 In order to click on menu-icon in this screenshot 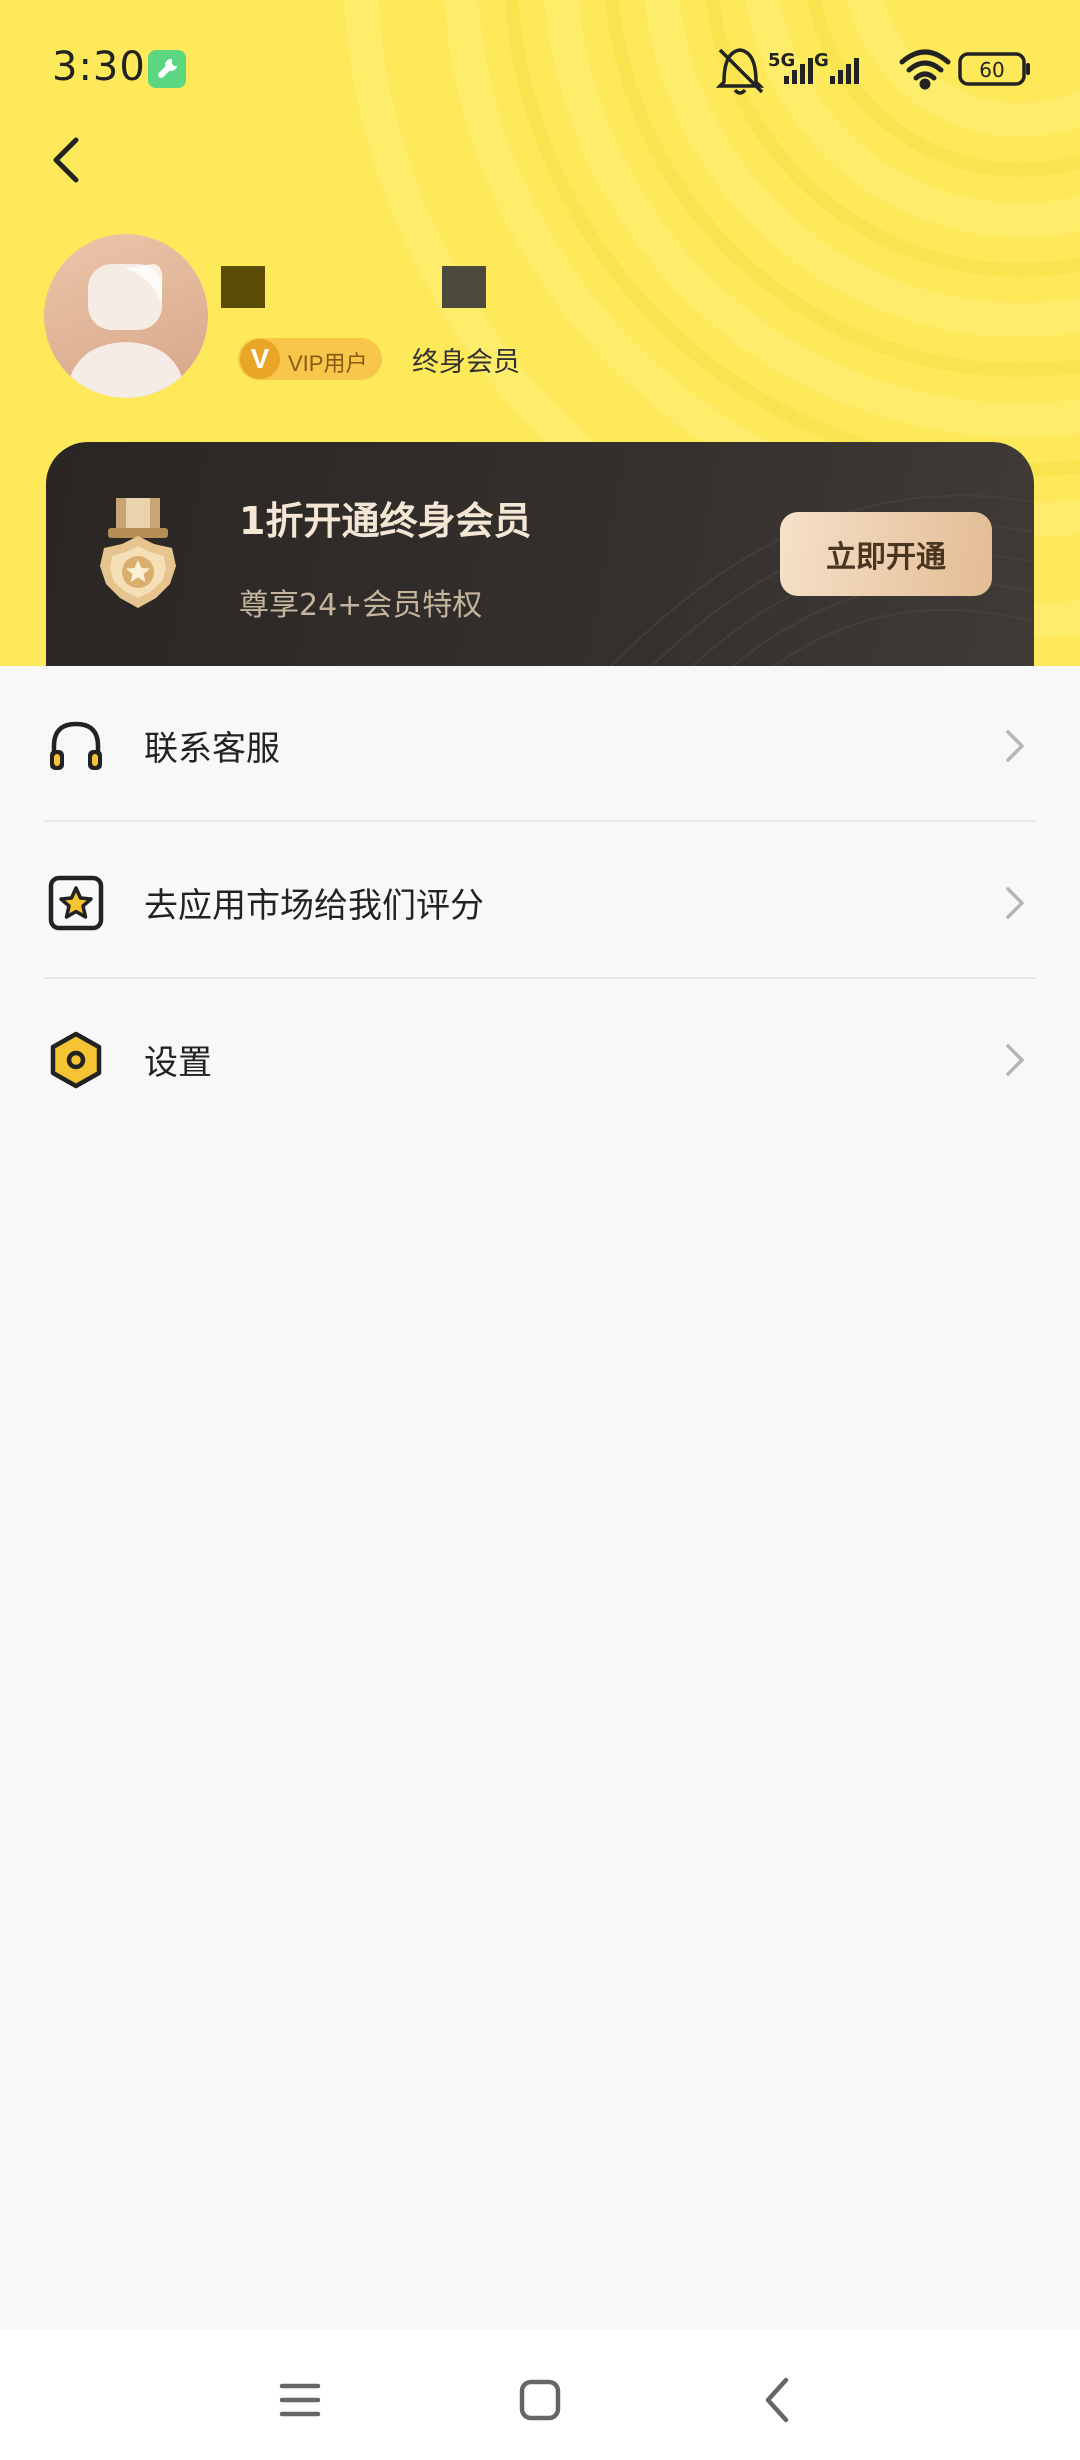, I will do `click(300, 2400)`.